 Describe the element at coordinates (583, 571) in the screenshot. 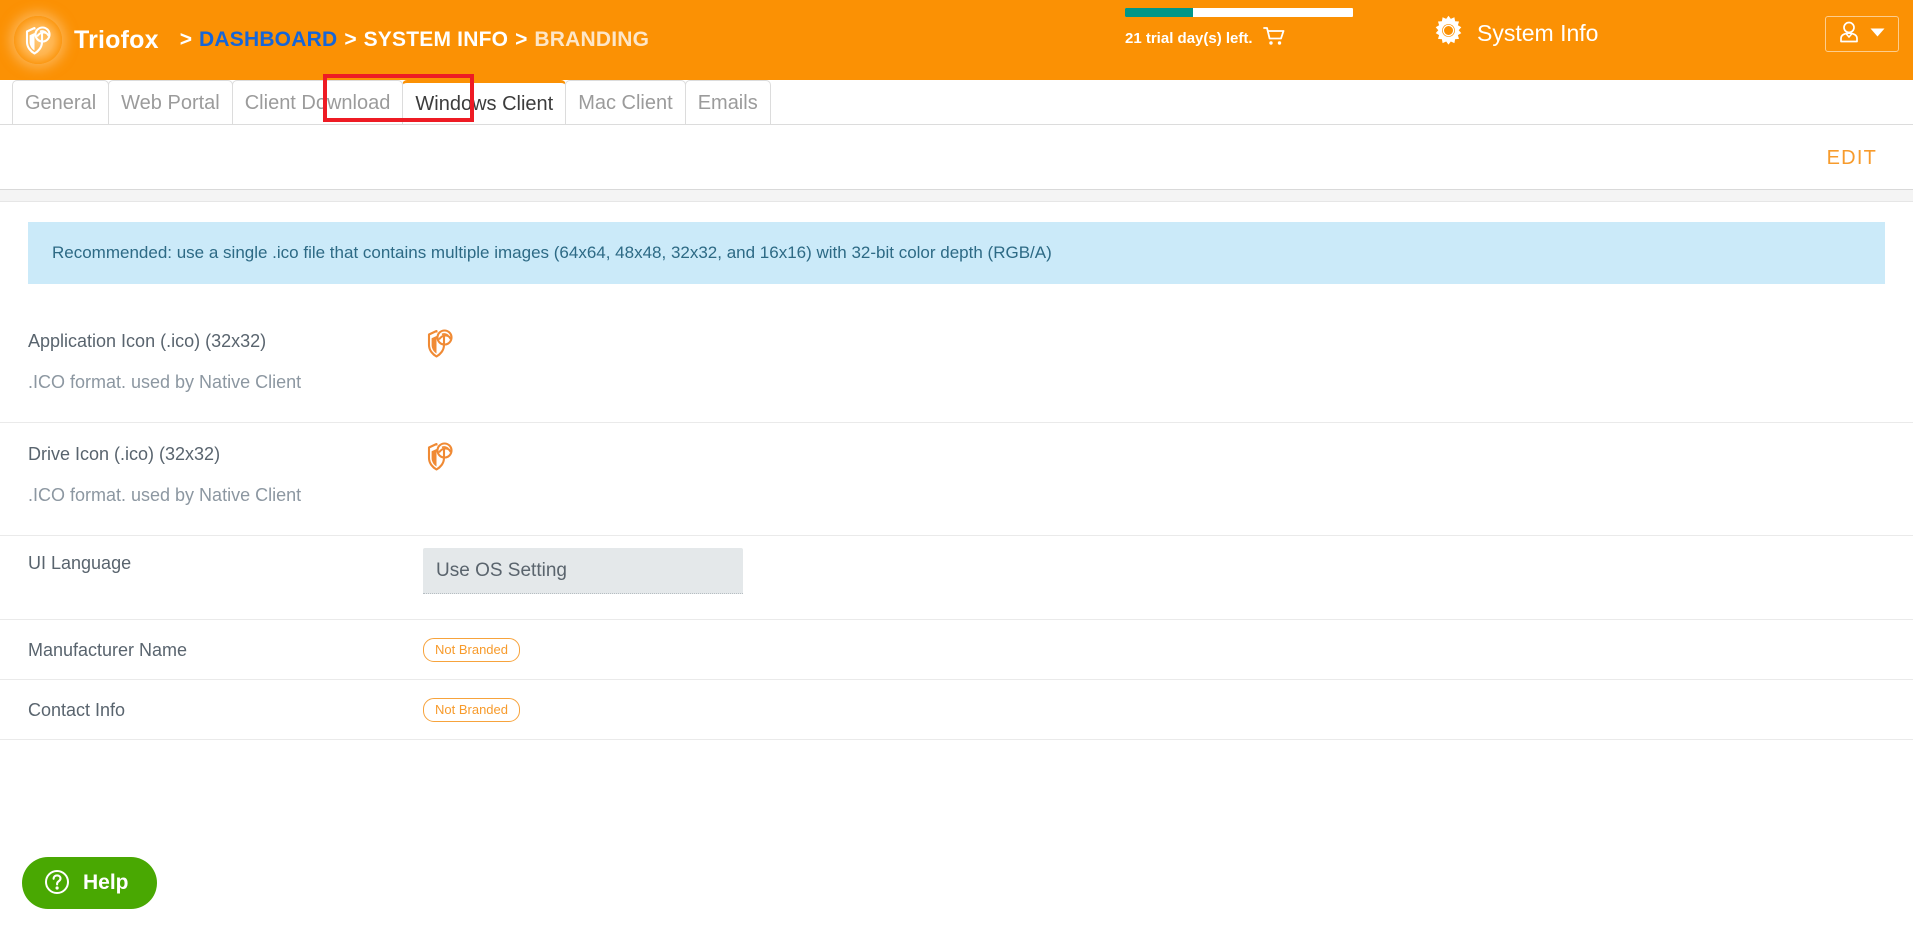

I see `ui-language-input` at that location.